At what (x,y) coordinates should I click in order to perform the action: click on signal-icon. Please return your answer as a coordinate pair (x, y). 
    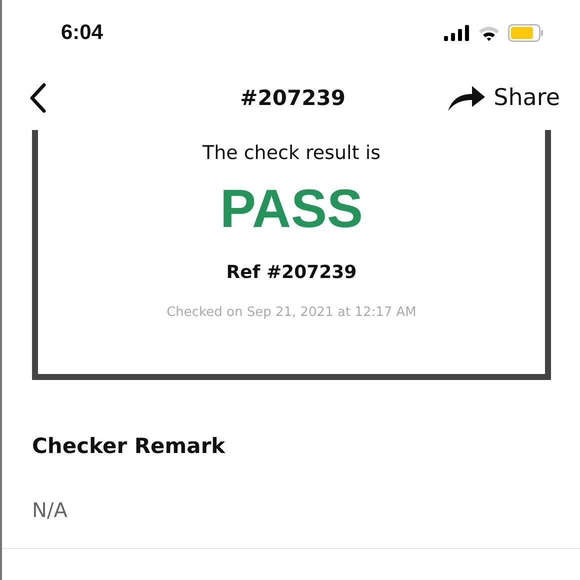
    Looking at the image, I should click on (457, 33).